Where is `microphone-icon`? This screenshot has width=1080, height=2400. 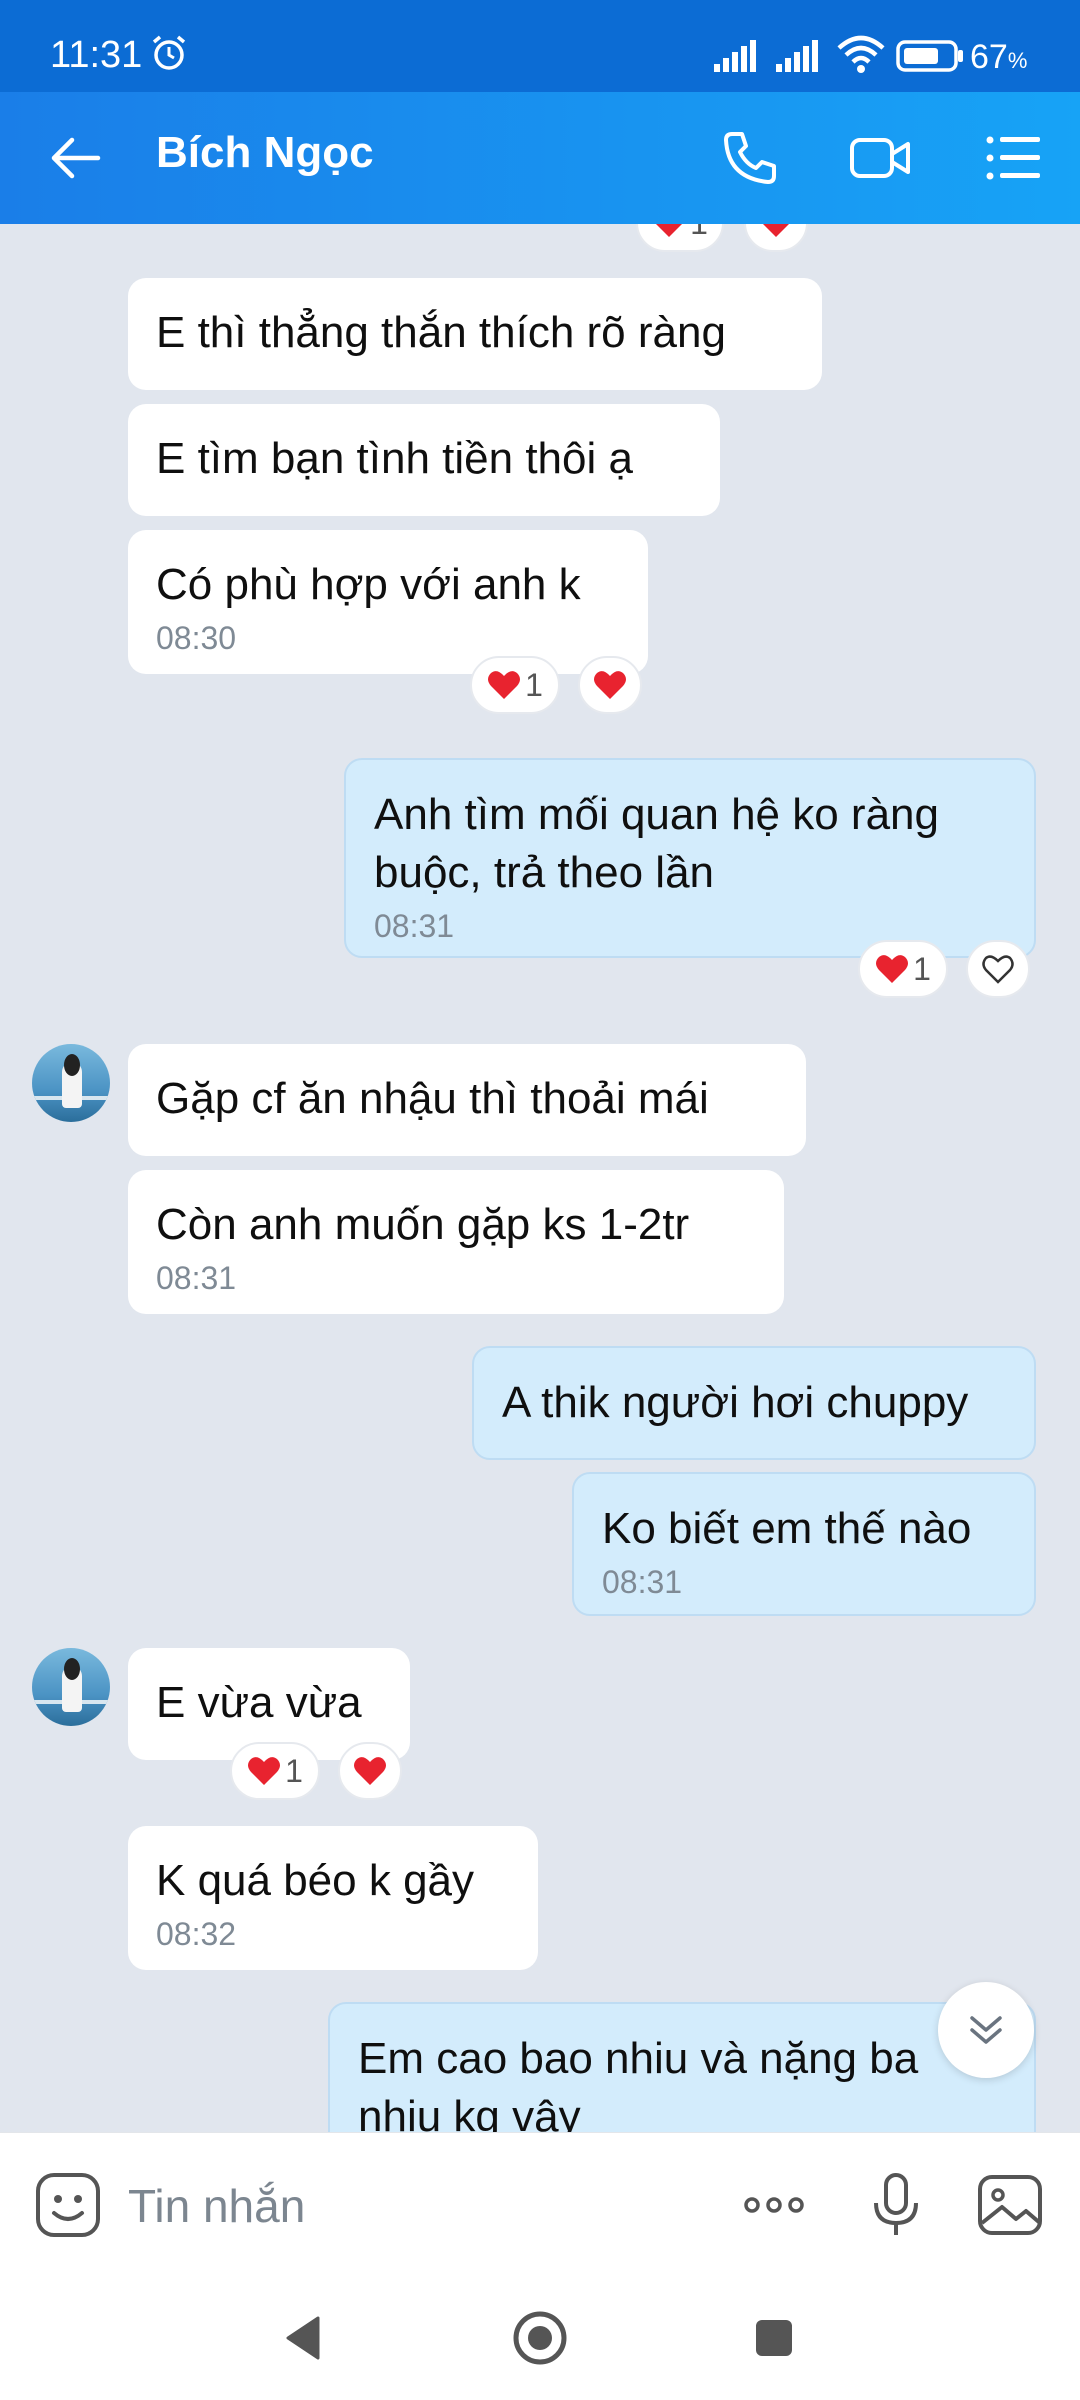
microphone-icon is located at coordinates (896, 2205).